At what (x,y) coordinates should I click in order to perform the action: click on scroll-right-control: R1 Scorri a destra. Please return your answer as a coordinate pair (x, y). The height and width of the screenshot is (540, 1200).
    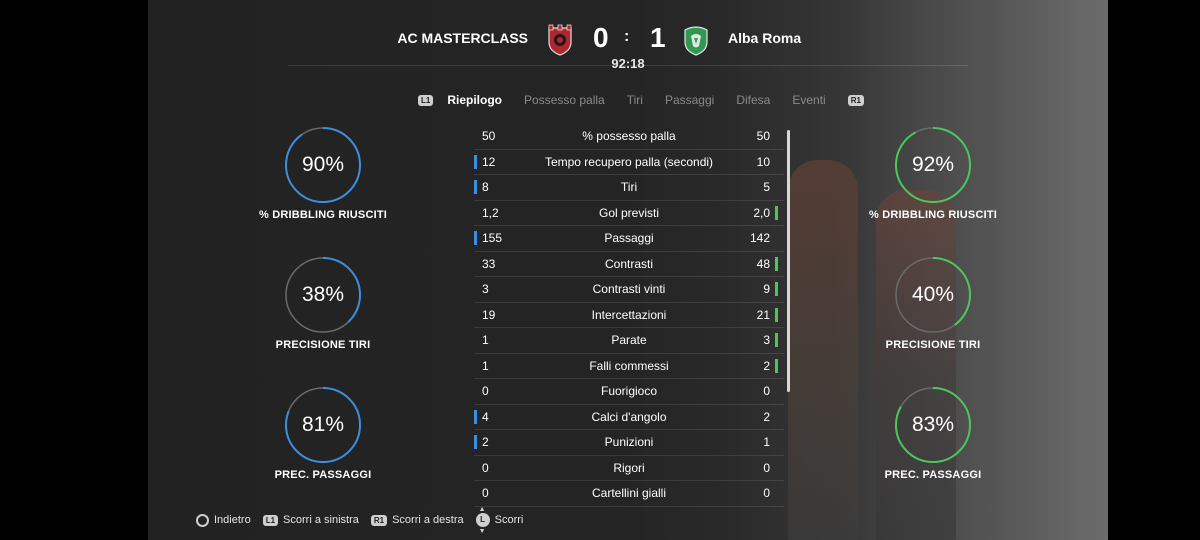
    Looking at the image, I should click on (417, 520).